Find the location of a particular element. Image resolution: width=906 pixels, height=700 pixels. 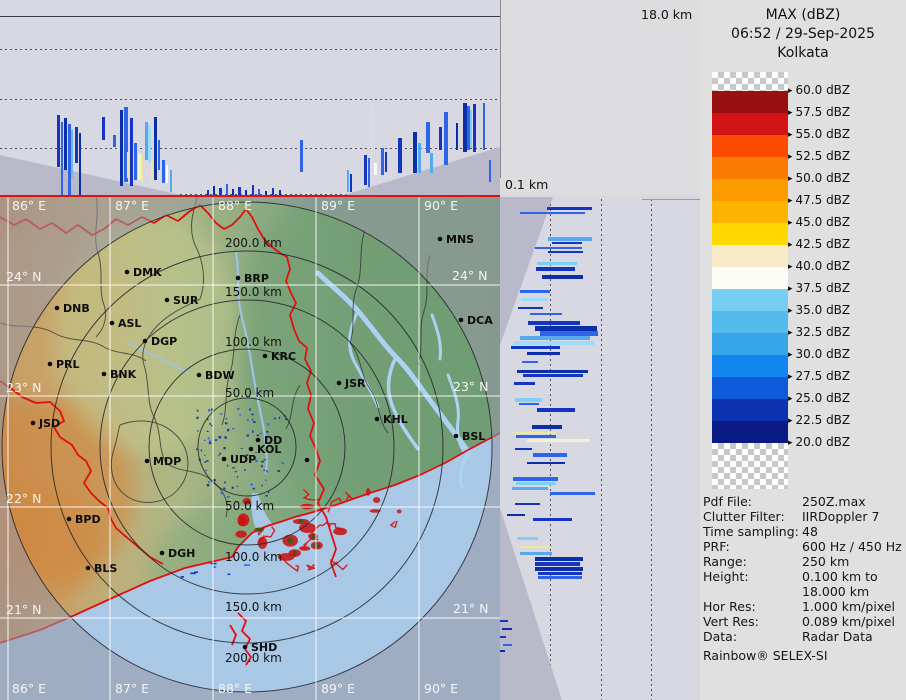

station-label: BNK is located at coordinates (123, 374).